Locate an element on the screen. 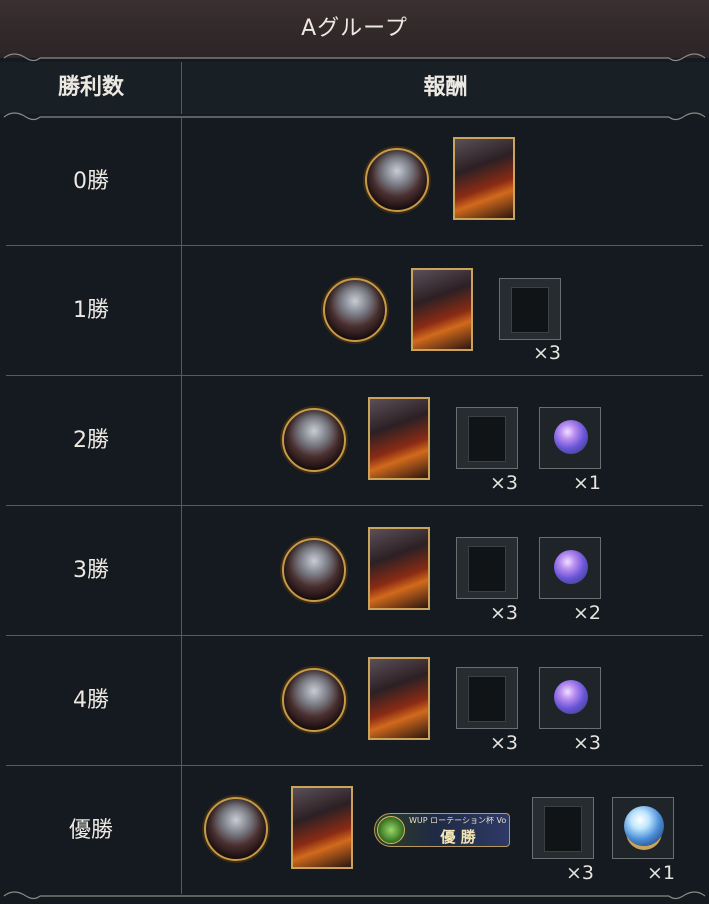 Image resolution: width=709 pixels, height=904 pixels. column-header-reward: 報酬 is located at coordinates (445, 87).